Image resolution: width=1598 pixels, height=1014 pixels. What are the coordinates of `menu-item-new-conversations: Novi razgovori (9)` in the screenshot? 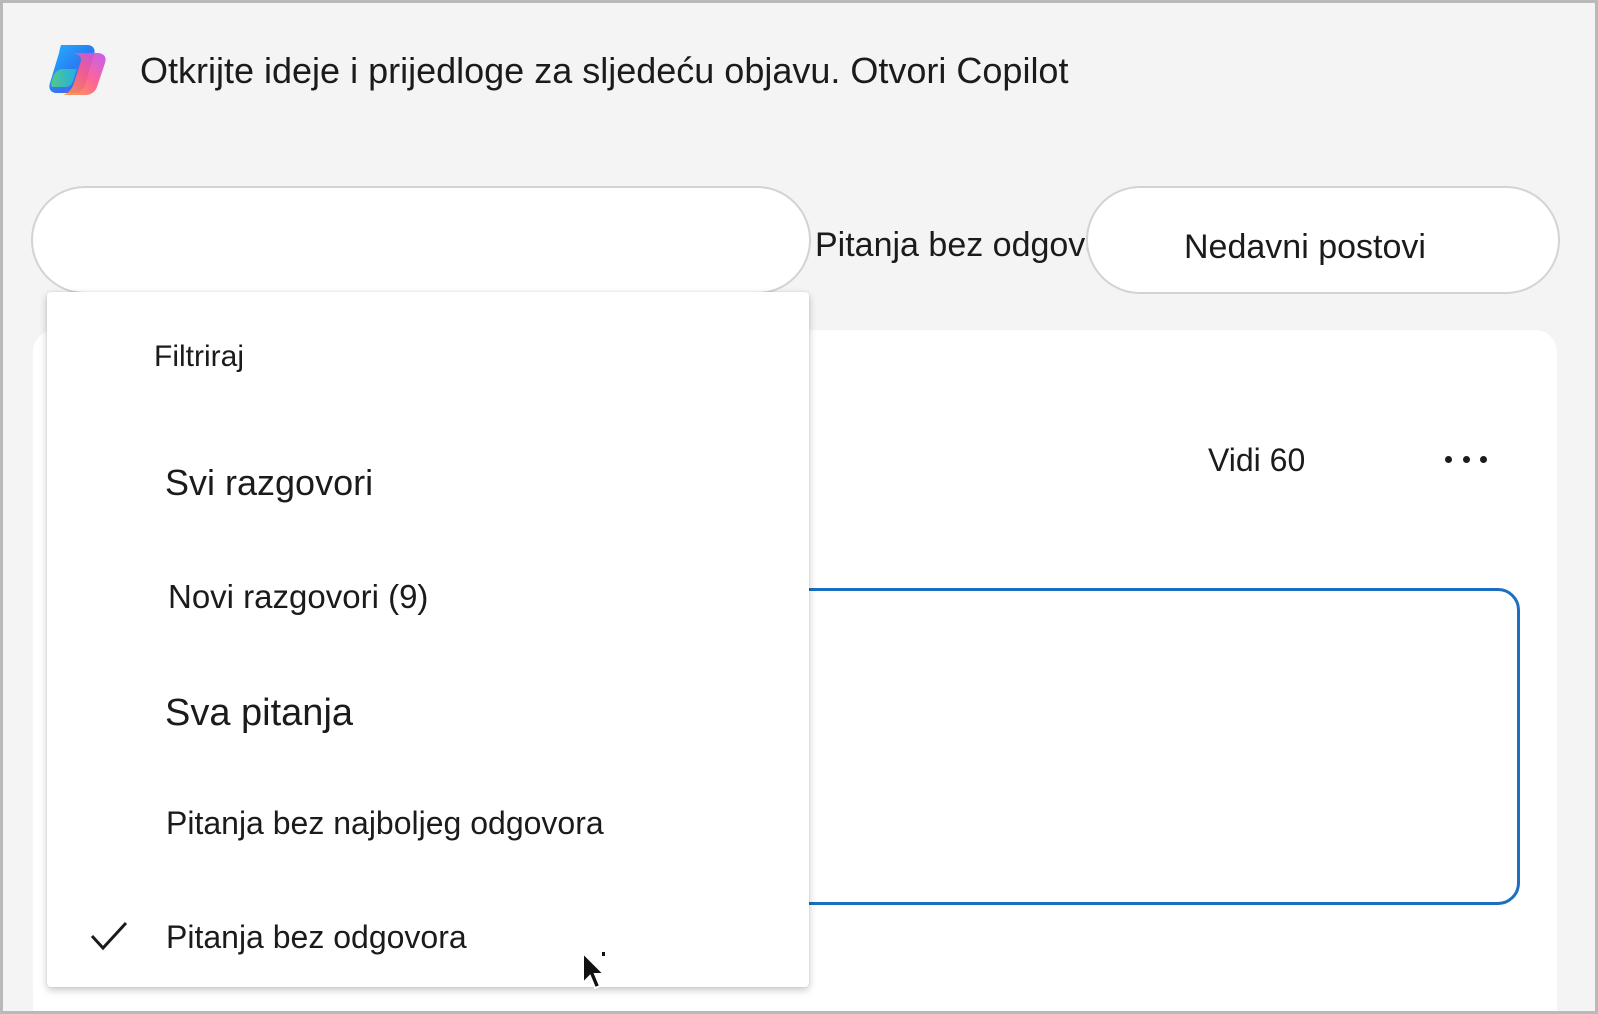 It's located at (428, 597).